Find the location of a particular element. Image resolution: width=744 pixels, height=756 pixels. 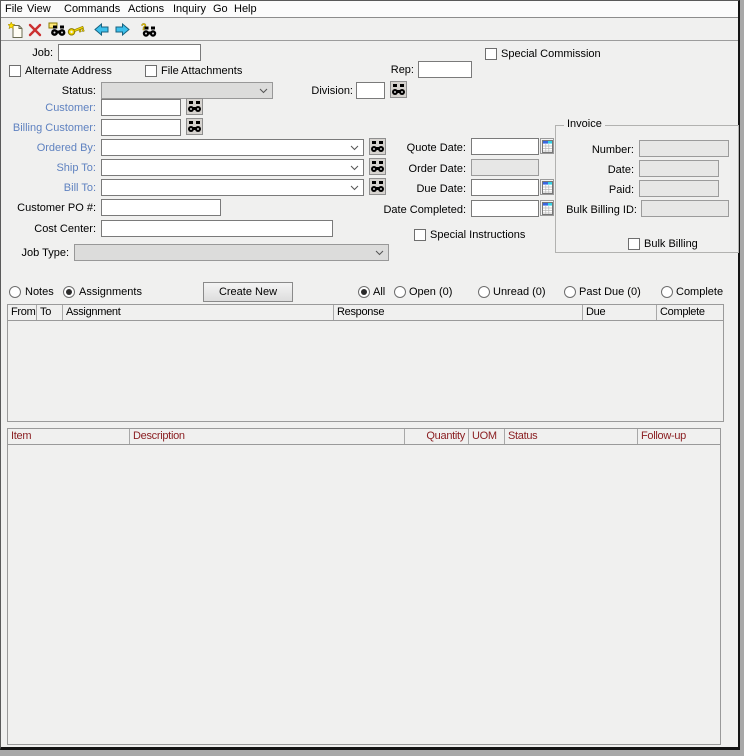

assignments-list-body is located at coordinates (365, 371).